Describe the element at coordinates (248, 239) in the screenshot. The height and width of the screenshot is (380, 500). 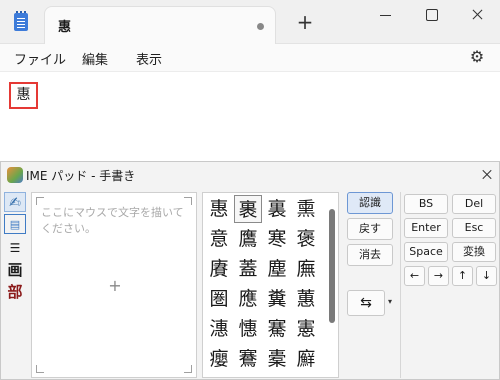
I see `candidate-char: 鷹` at that location.